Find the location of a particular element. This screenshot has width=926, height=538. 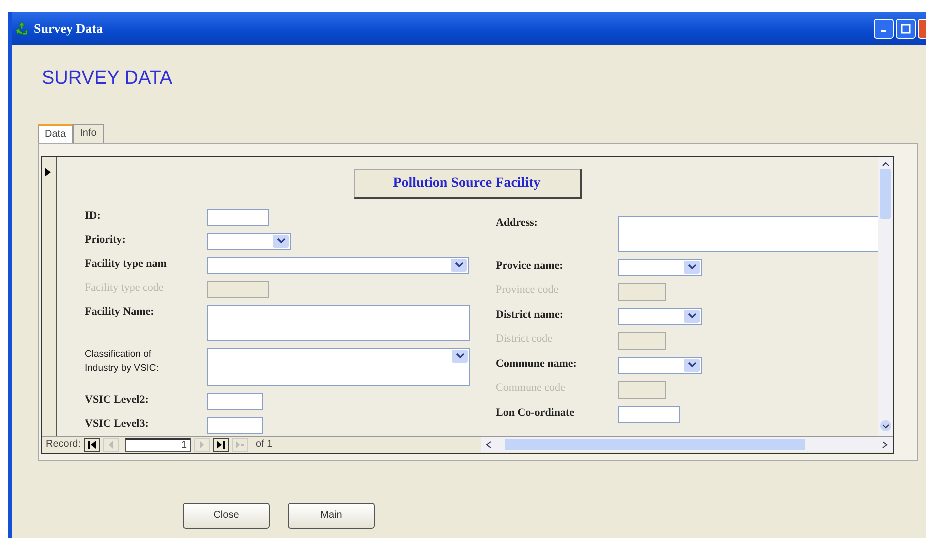

last-record-button is located at coordinates (221, 445).